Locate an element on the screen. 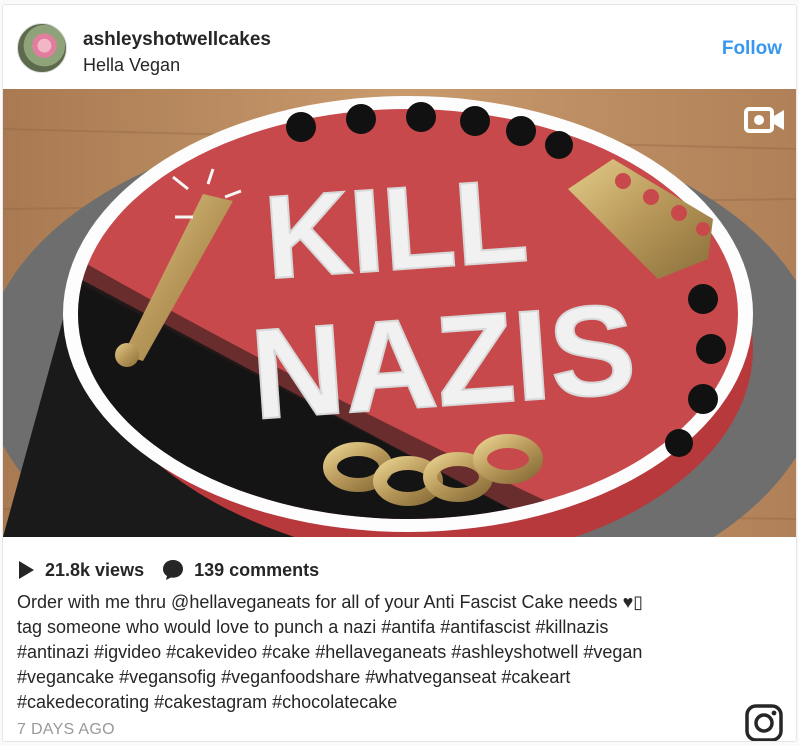 This screenshot has width=799, height=746. video-camera-icon is located at coordinates (764, 120).